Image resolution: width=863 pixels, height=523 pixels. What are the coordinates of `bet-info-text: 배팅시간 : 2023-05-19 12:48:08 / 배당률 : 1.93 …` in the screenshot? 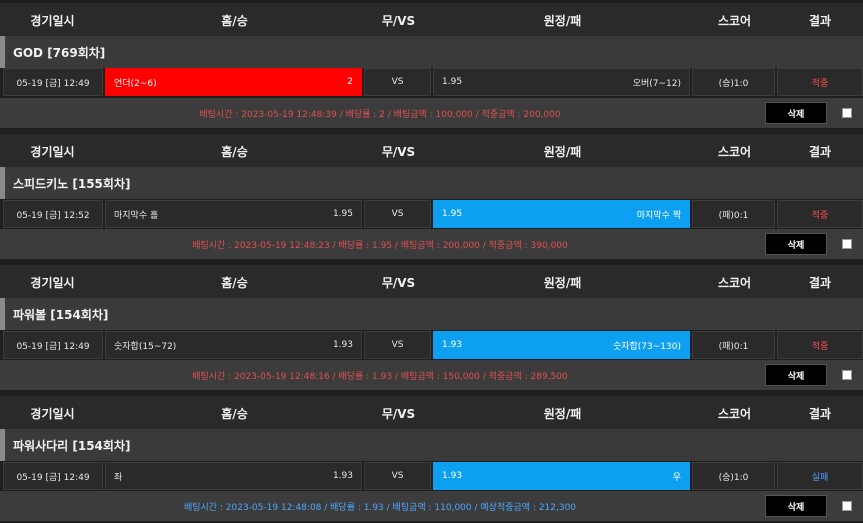 It's located at (380, 507).